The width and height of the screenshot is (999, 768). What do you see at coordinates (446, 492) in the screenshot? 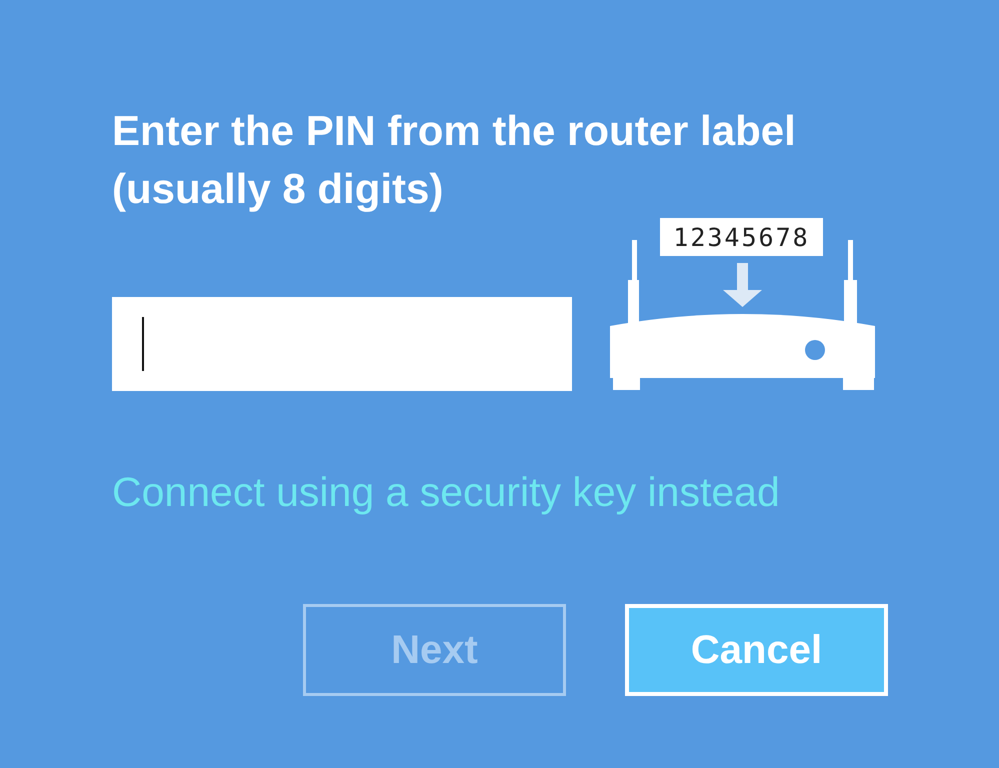
I see `security-key-link: Connect using a security key instead` at bounding box center [446, 492].